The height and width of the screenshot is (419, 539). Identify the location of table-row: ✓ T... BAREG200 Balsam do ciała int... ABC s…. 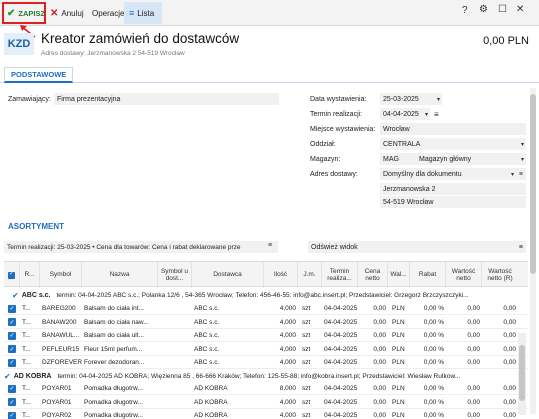
(266, 308).